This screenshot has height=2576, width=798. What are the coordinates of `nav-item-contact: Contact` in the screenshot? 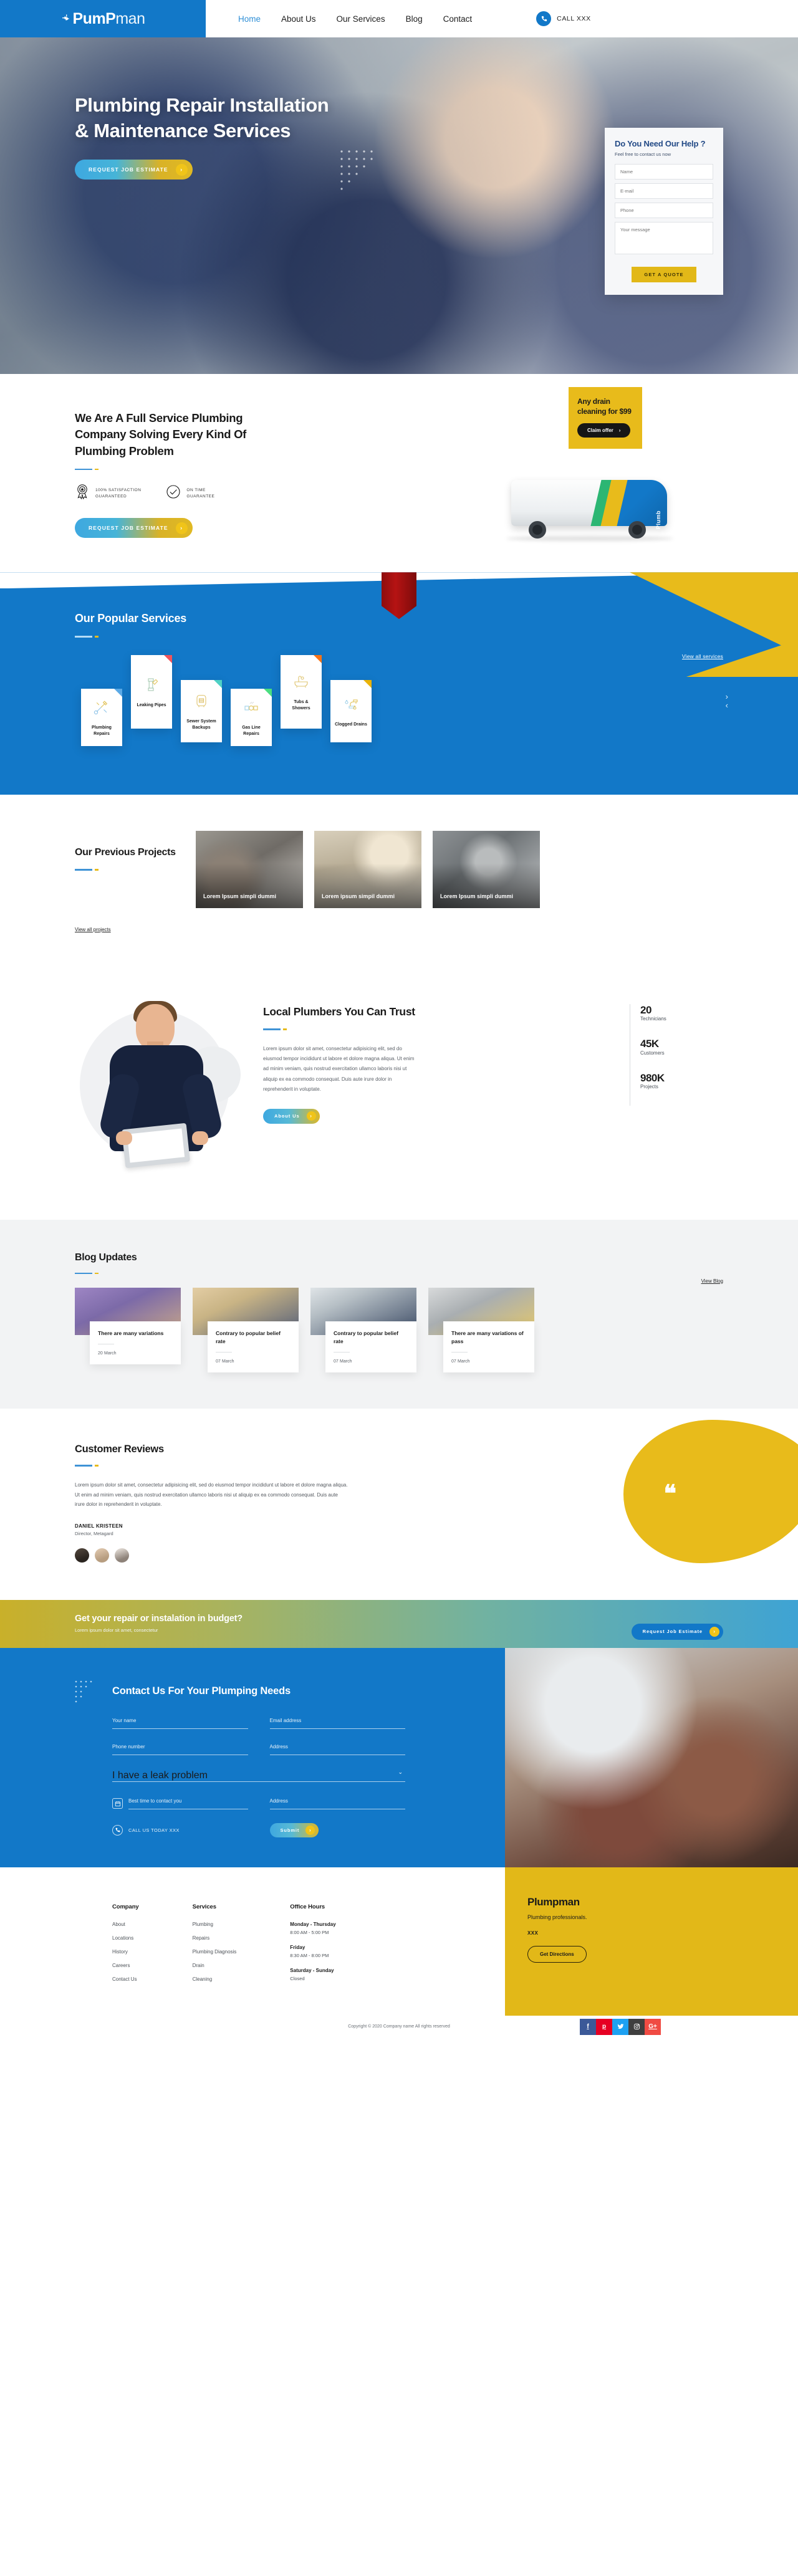 It's located at (458, 19).